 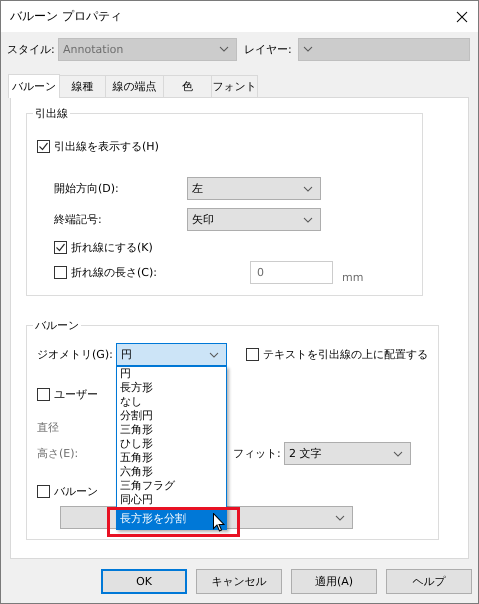 What do you see at coordinates (171, 388) in the screenshot?
I see `list-item: 長方形` at bounding box center [171, 388].